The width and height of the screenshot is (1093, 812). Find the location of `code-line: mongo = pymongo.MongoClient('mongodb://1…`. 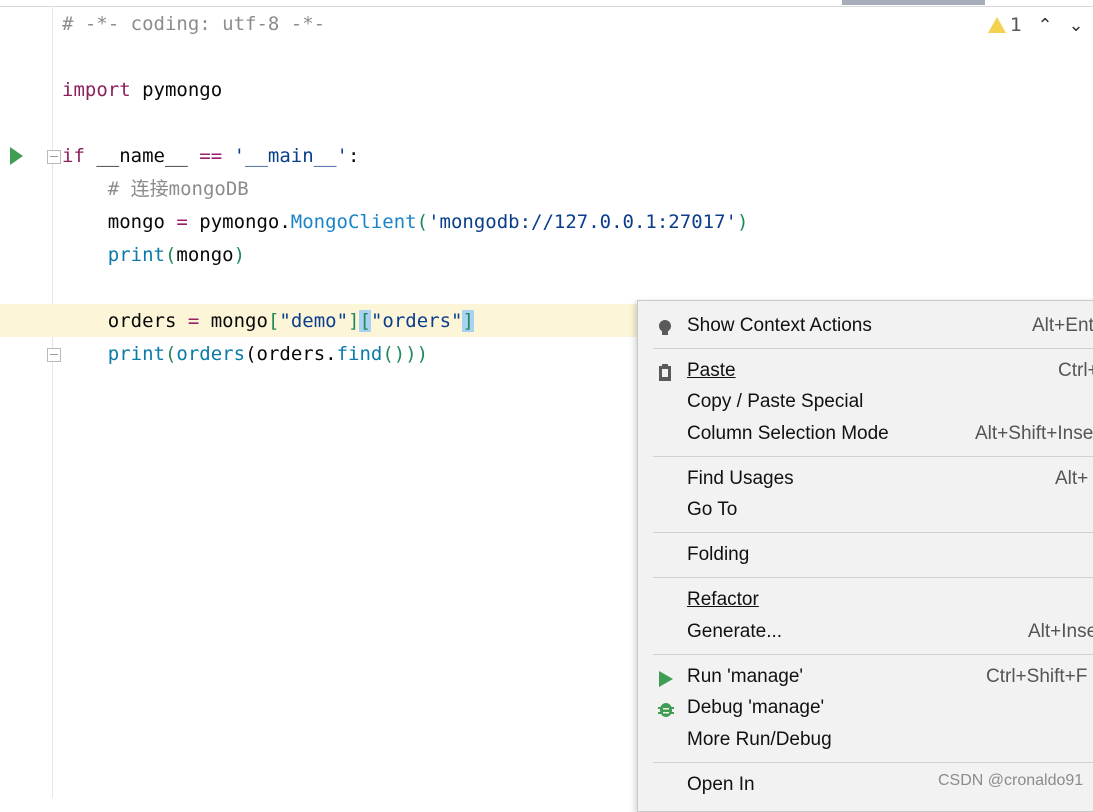

code-line: mongo = pymongo.MongoClient('mongodb://1… is located at coordinates (405, 222).